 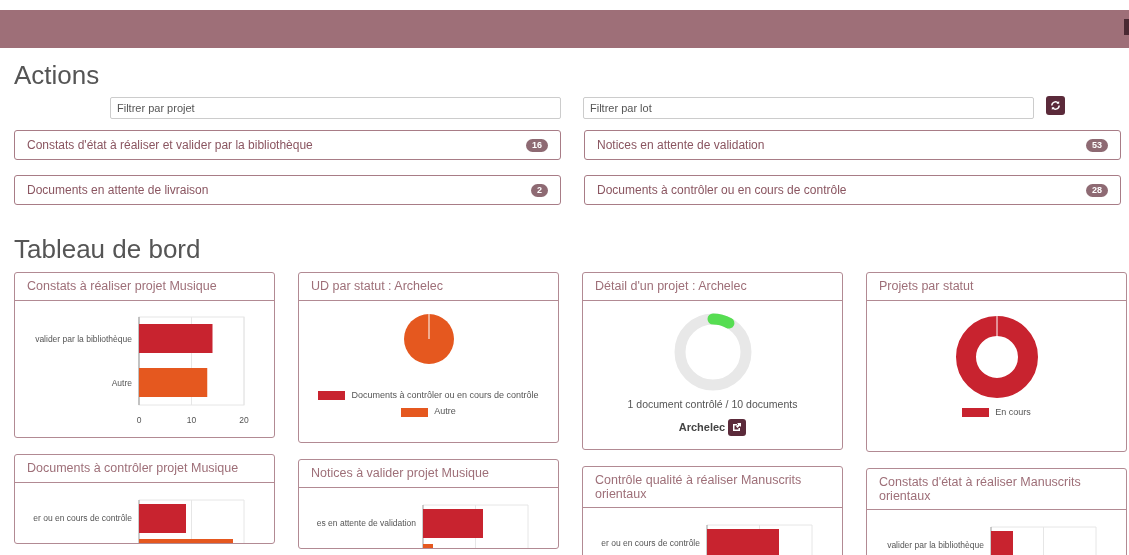 I want to click on action-label: Documents en attente de livraison, so click(x=118, y=190).